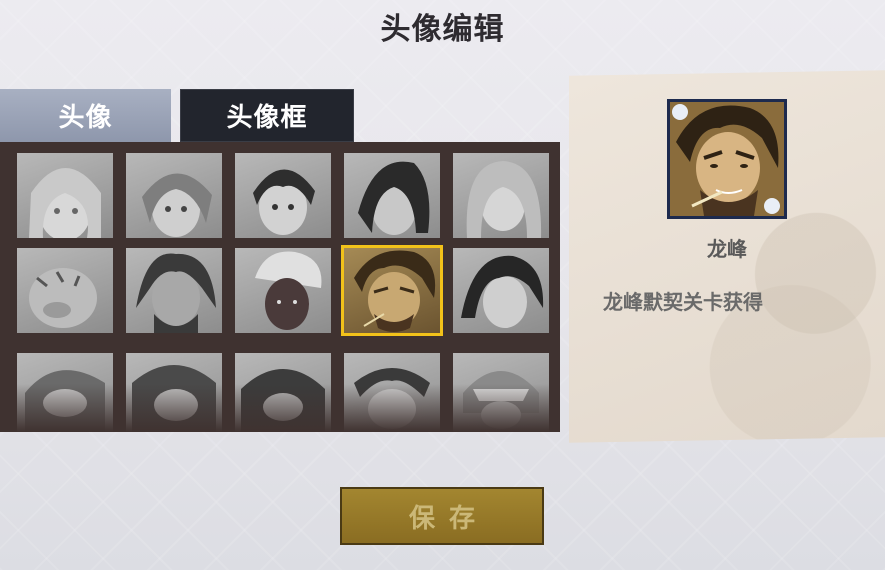 This screenshot has height=570, width=885. What do you see at coordinates (65, 203) in the screenshot?
I see `portrait-1-image` at bounding box center [65, 203].